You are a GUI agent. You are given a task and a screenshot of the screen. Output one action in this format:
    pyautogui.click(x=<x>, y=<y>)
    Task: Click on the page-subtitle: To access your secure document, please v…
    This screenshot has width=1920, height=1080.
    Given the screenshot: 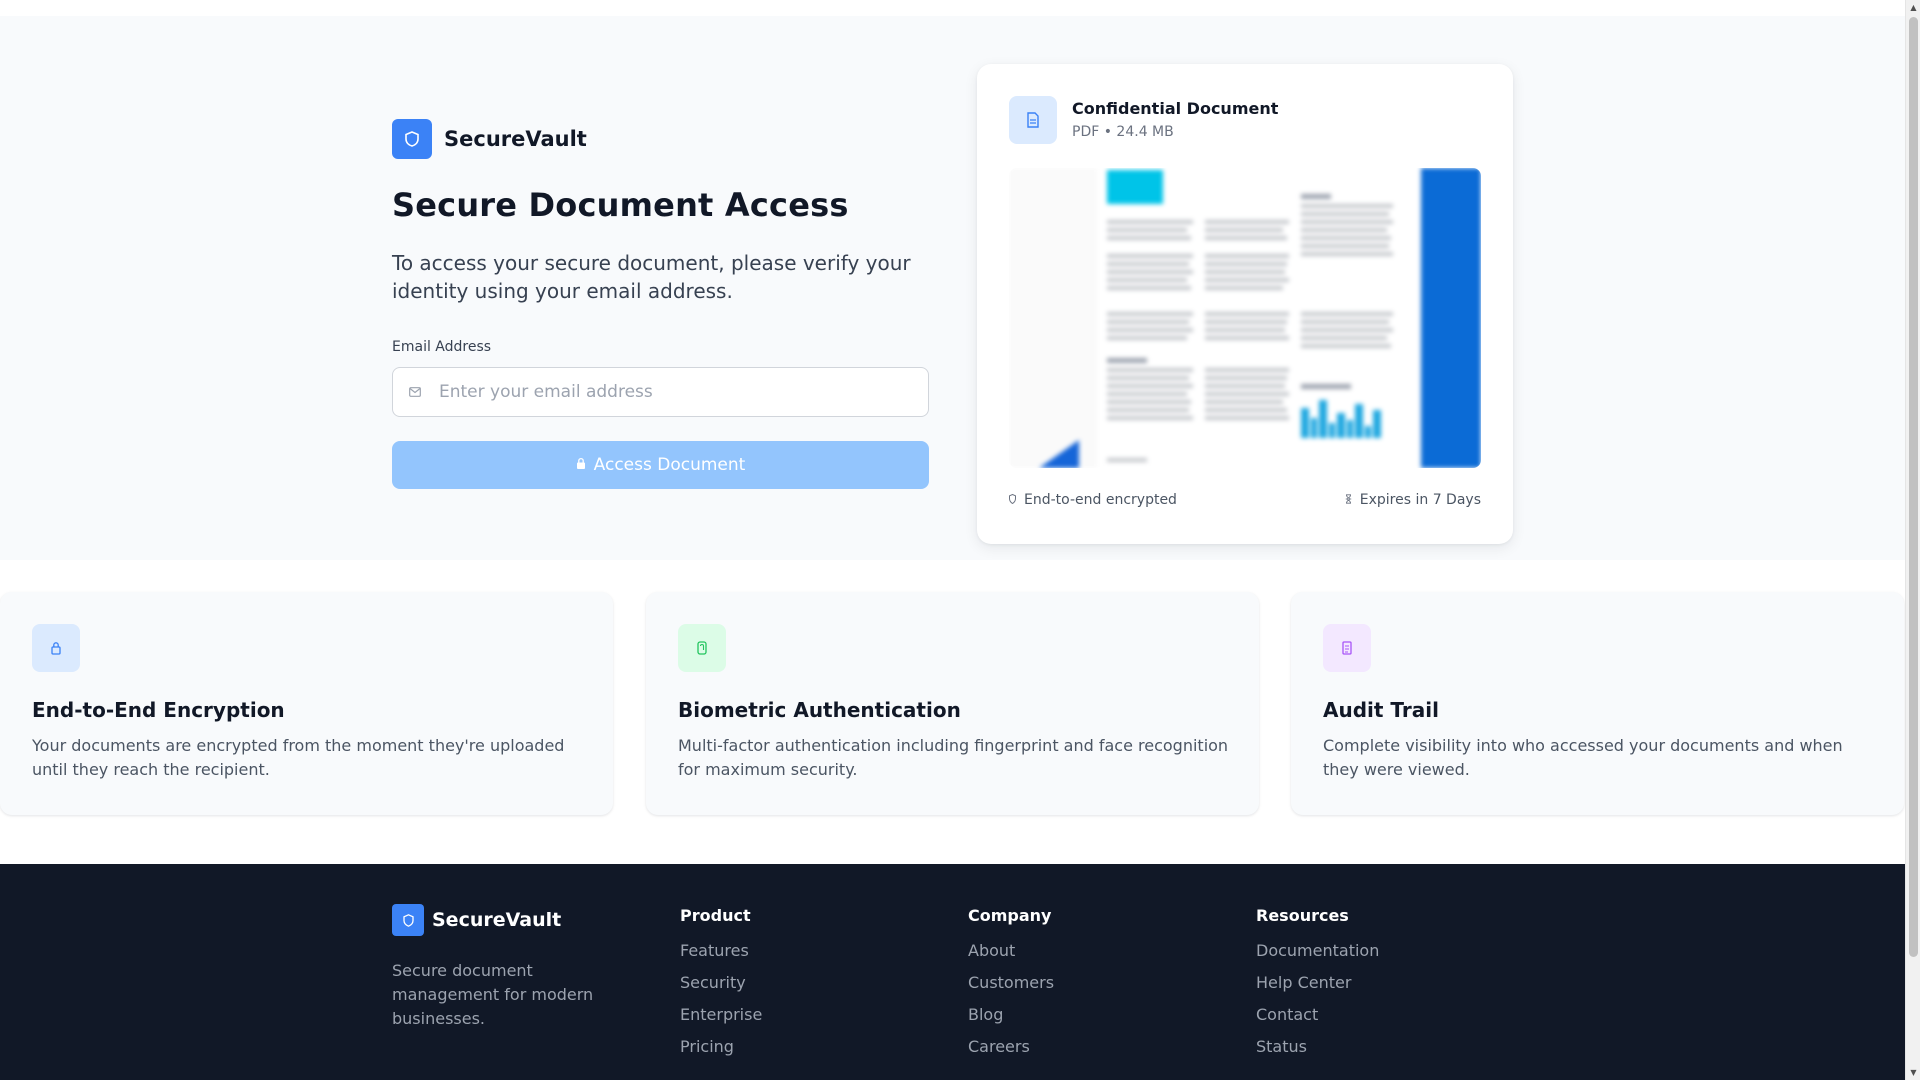 What is the action you would take?
    pyautogui.click(x=651, y=277)
    